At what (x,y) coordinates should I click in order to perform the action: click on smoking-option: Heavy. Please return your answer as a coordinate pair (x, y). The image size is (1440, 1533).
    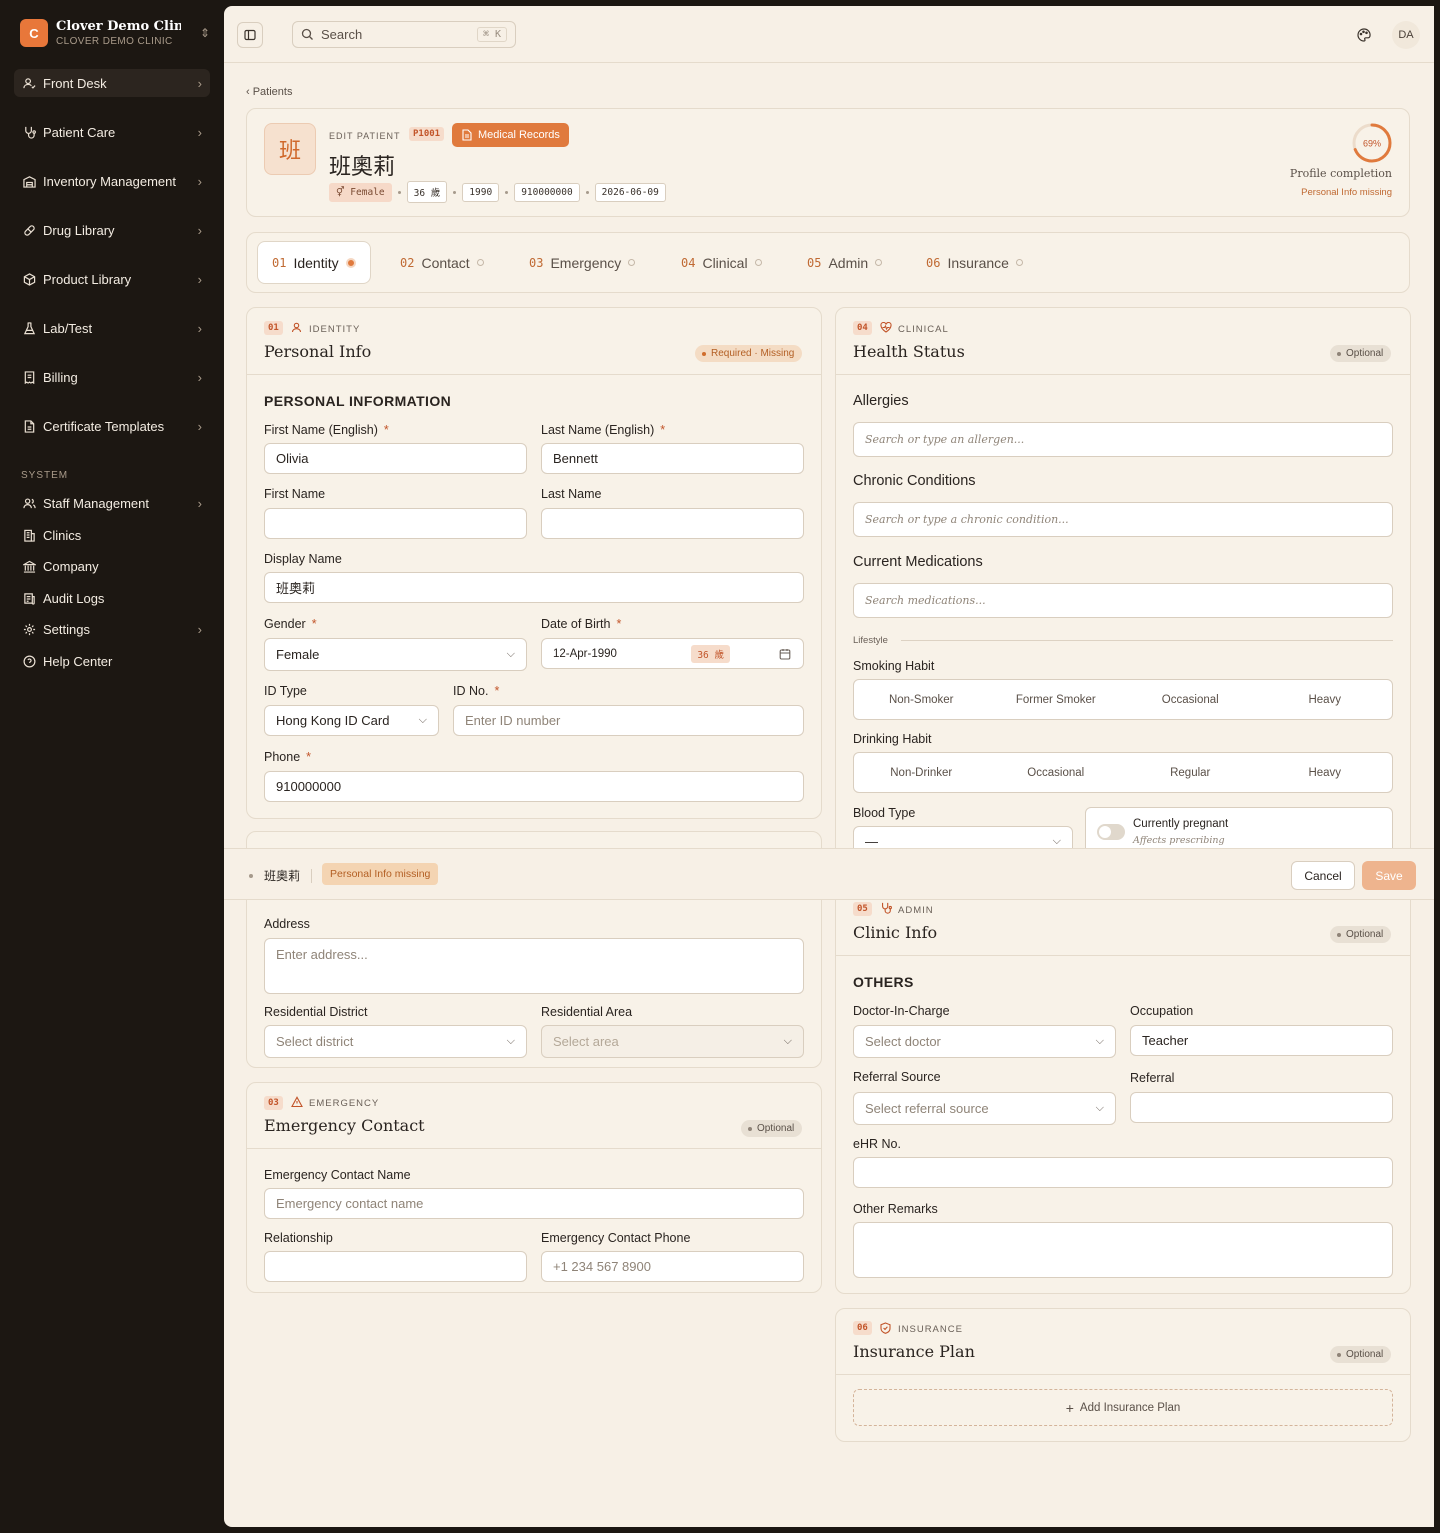
    Looking at the image, I should click on (1325, 700).